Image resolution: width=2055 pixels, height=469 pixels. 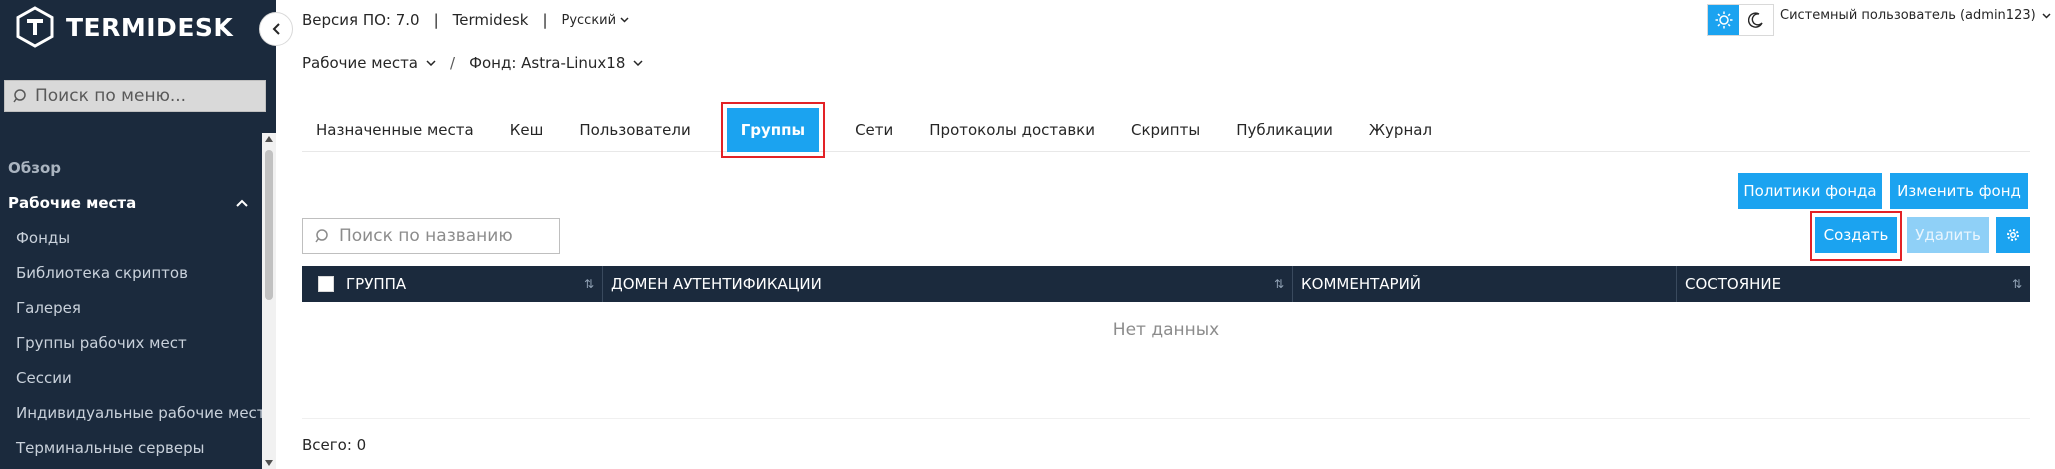 I want to click on tab-label: Группы, so click(x=773, y=129).